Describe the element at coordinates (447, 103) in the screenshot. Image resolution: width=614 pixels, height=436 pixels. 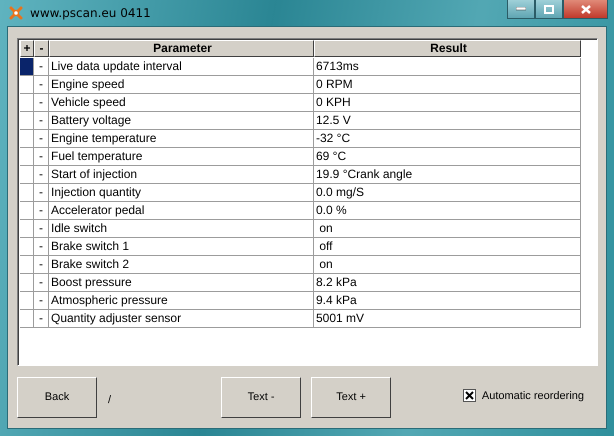
I see `result-cell: 0 KPH` at that location.